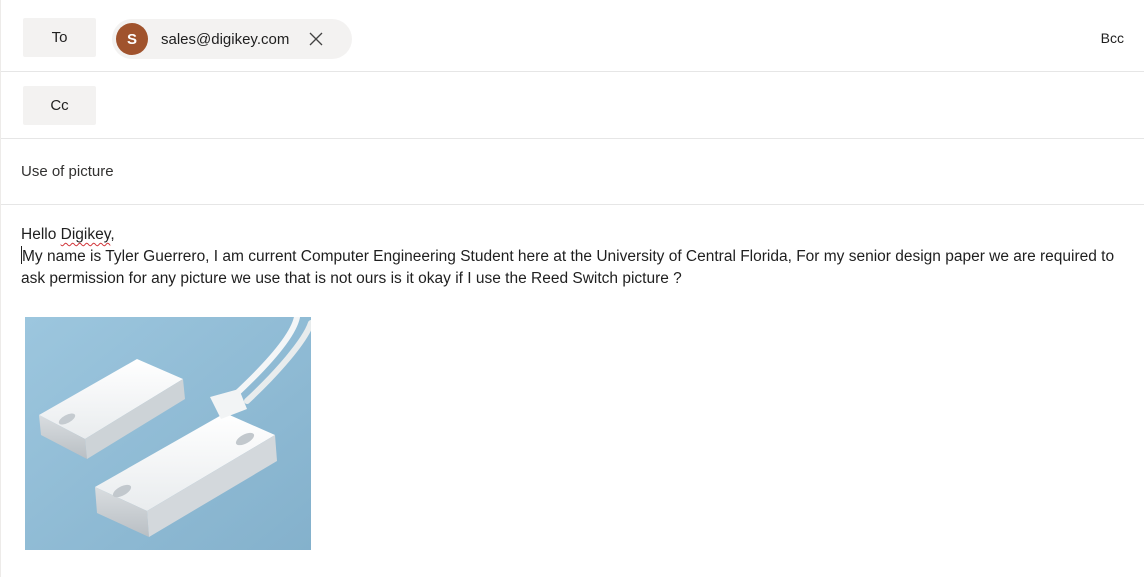 Image resolution: width=1144 pixels, height=577 pixels. I want to click on to-button: To, so click(59, 37).